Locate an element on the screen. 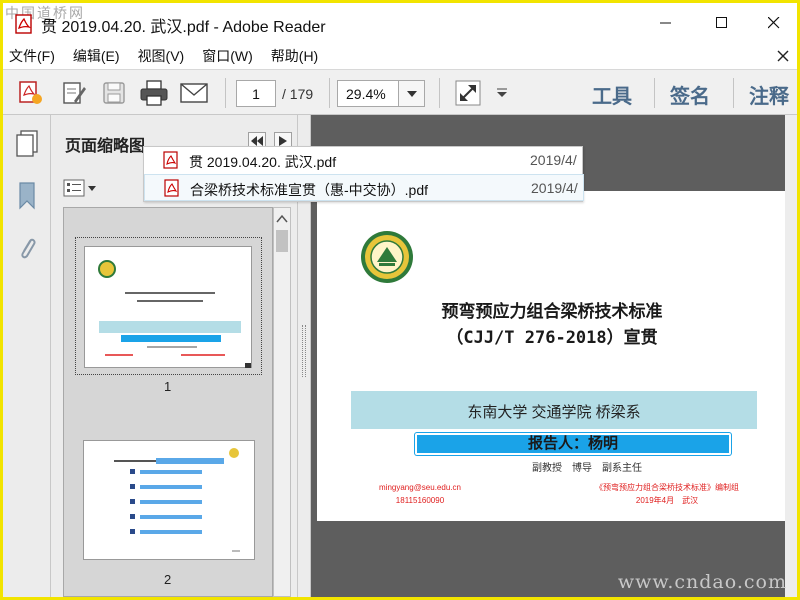 The image size is (800, 600). thumbnail-scrollbar is located at coordinates (282, 402).